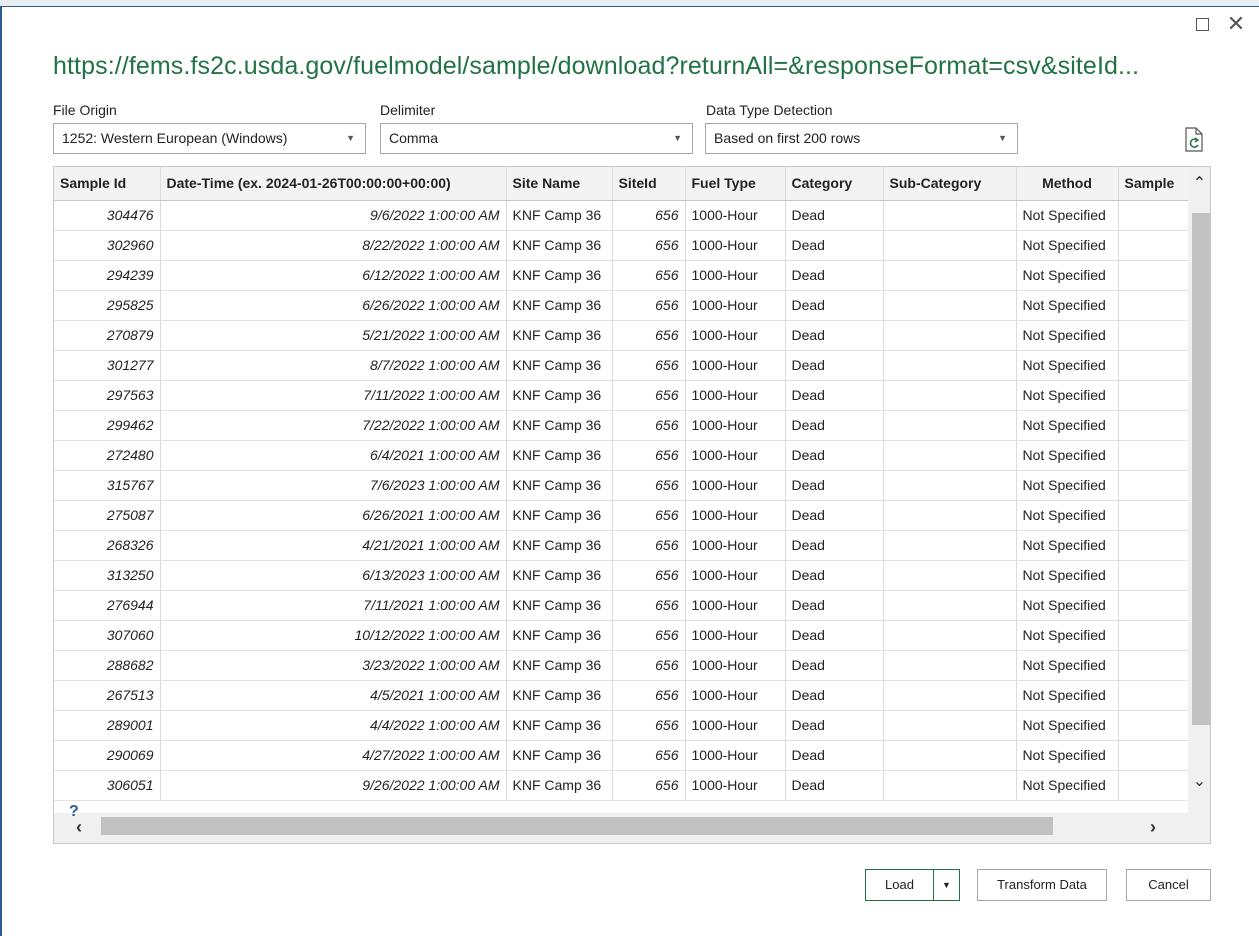 The image size is (1259, 936). Describe the element at coordinates (1199, 183) in the screenshot. I see `chevron-up-icon: ⌃` at that location.